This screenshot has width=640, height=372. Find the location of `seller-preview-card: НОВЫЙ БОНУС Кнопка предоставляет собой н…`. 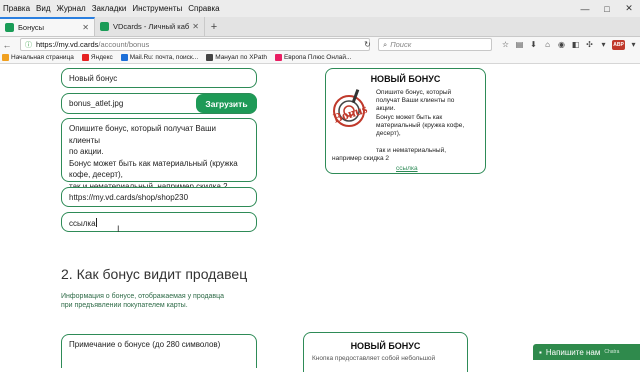

seller-preview-card: НОВЫЙ БОНУС Кнопка предоставляет собой н… is located at coordinates (385, 352).